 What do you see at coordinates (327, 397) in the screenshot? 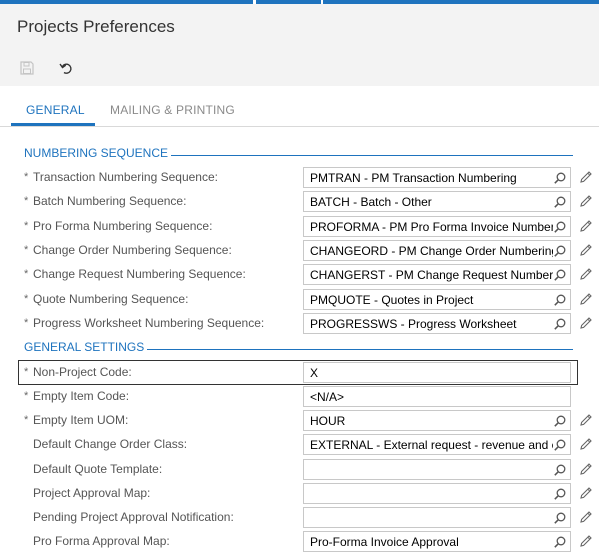
I see `field-value: <N/A>` at bounding box center [327, 397].